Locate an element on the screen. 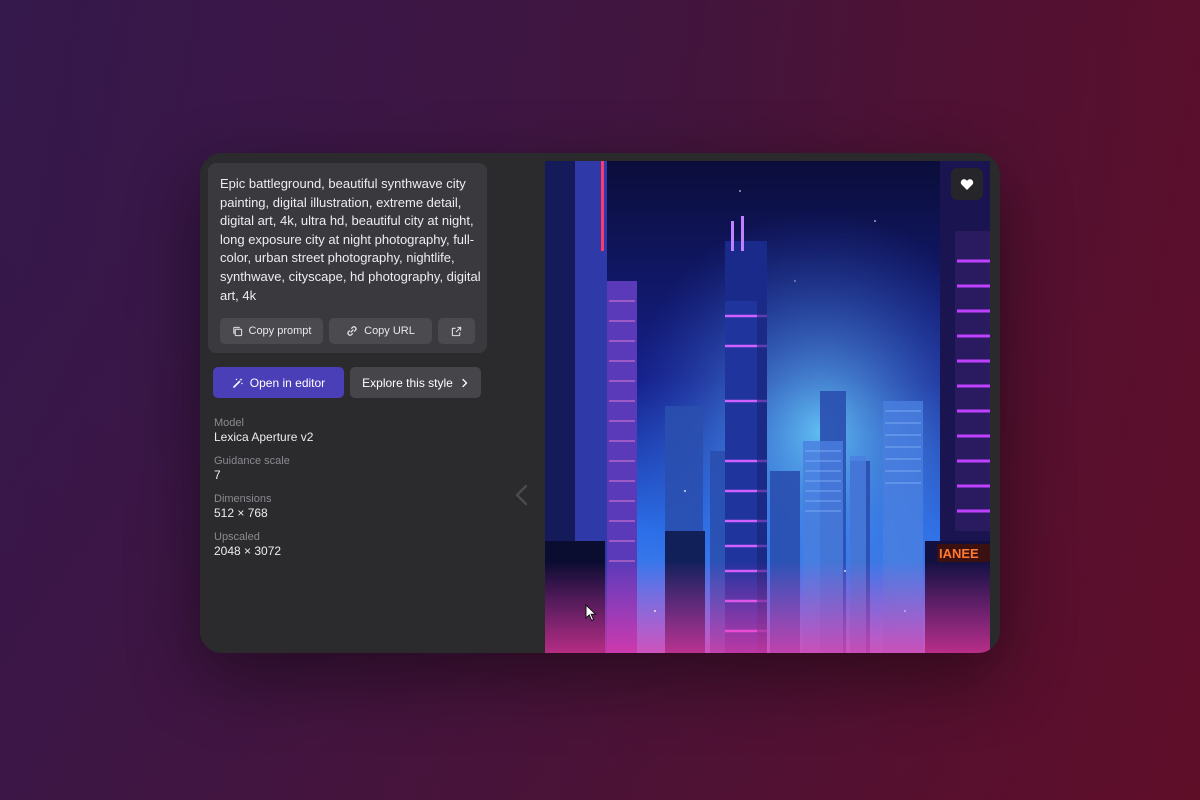  heart-icon is located at coordinates (967, 184).